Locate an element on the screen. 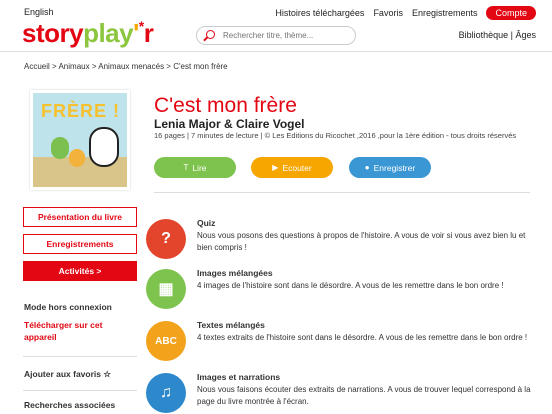 Image resolution: width=552 pixels, height=414 pixels. cover-panda-illustration is located at coordinates (104, 147).